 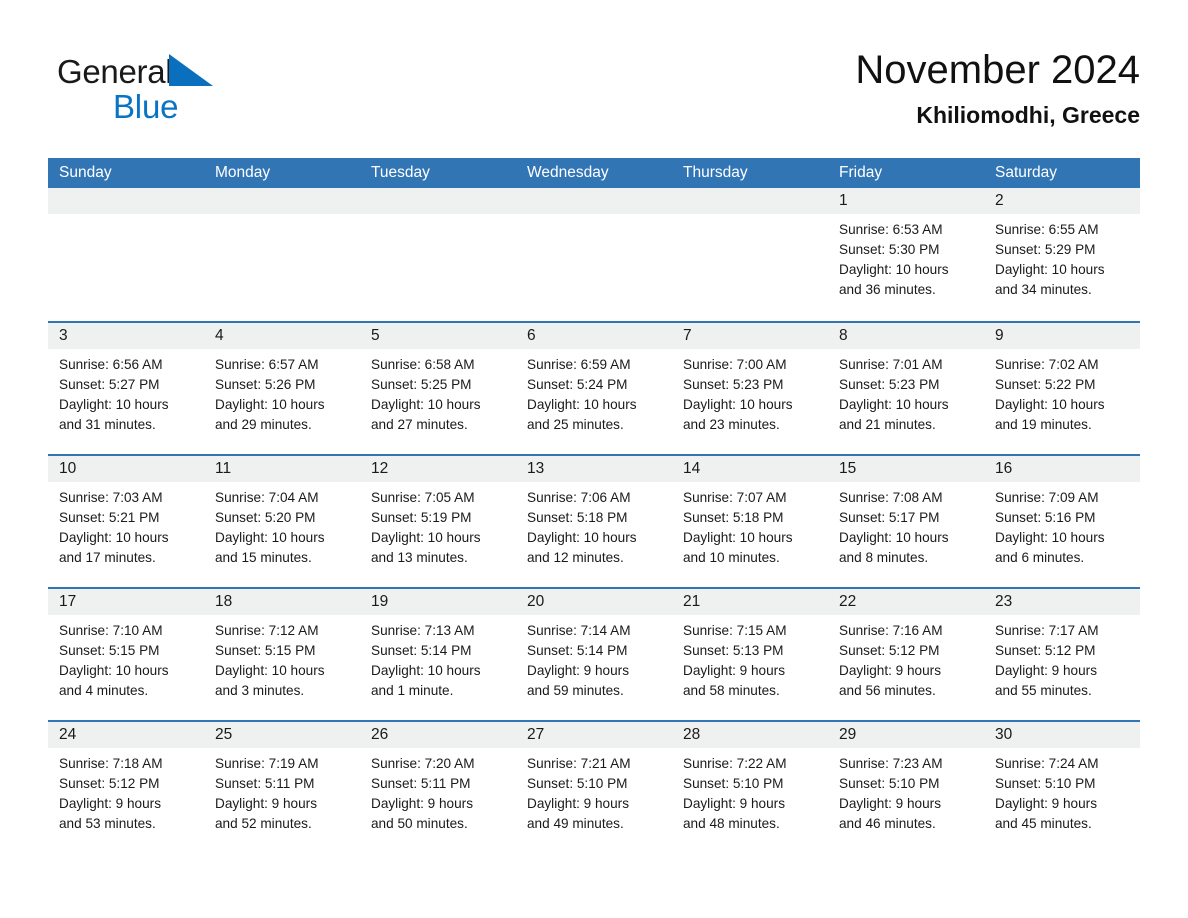 What do you see at coordinates (750, 336) in the screenshot?
I see `day-number-band: 7` at bounding box center [750, 336].